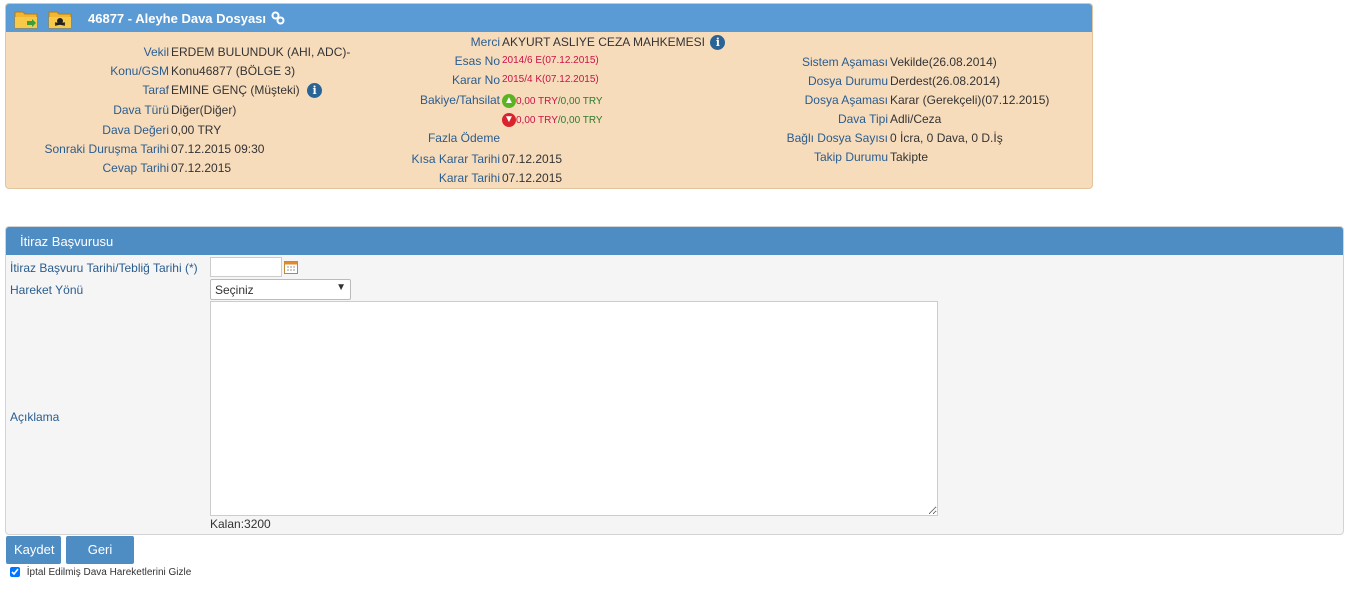  What do you see at coordinates (240, 524) in the screenshot?
I see `remaining-chars: Kalan:3200` at bounding box center [240, 524].